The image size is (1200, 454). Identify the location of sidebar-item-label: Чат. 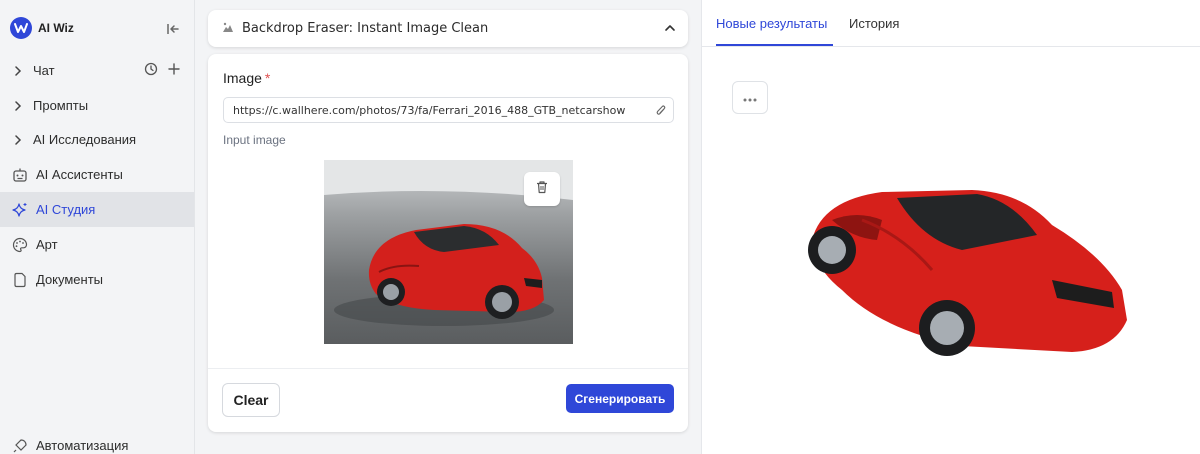
(44, 70).